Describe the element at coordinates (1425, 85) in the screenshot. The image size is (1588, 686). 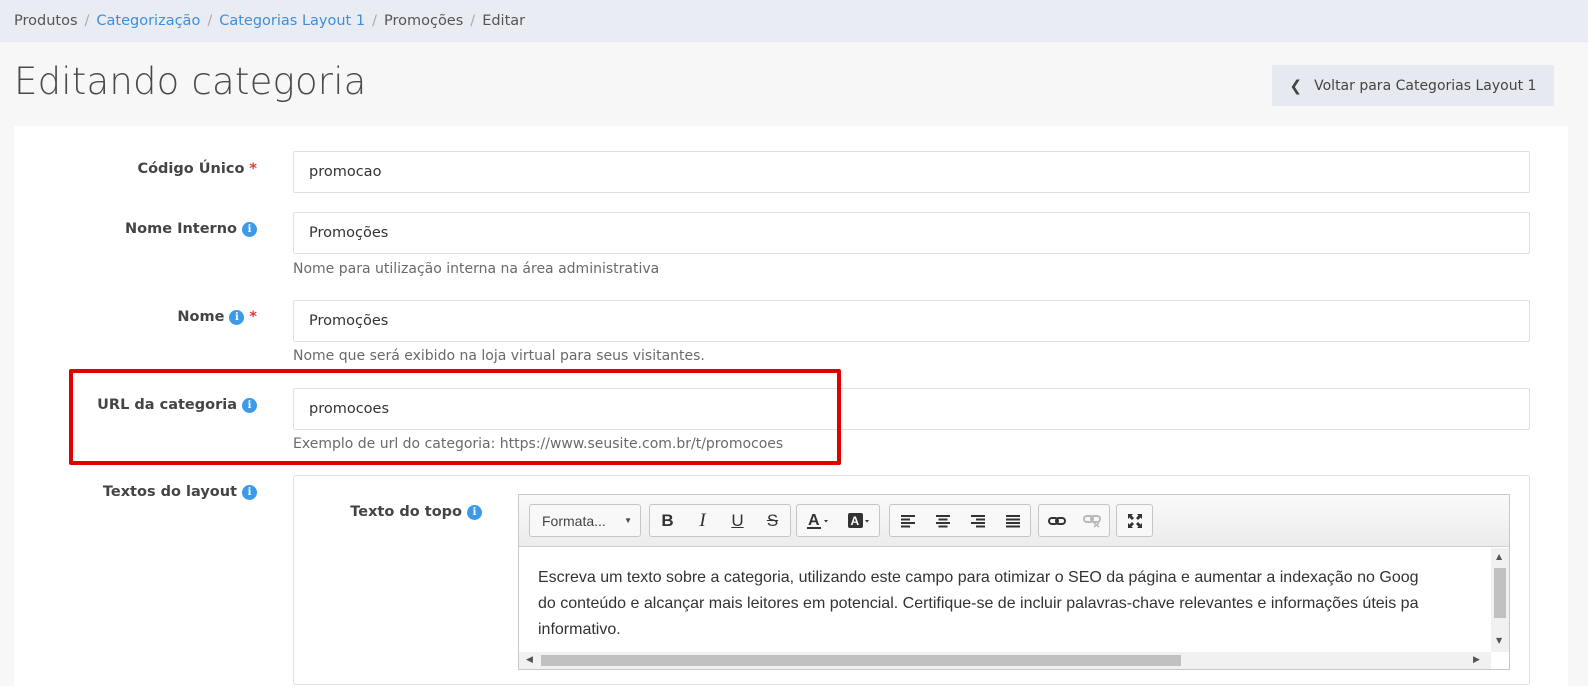
I see `back-button-label: Voltar para Categorias Layout 1` at that location.